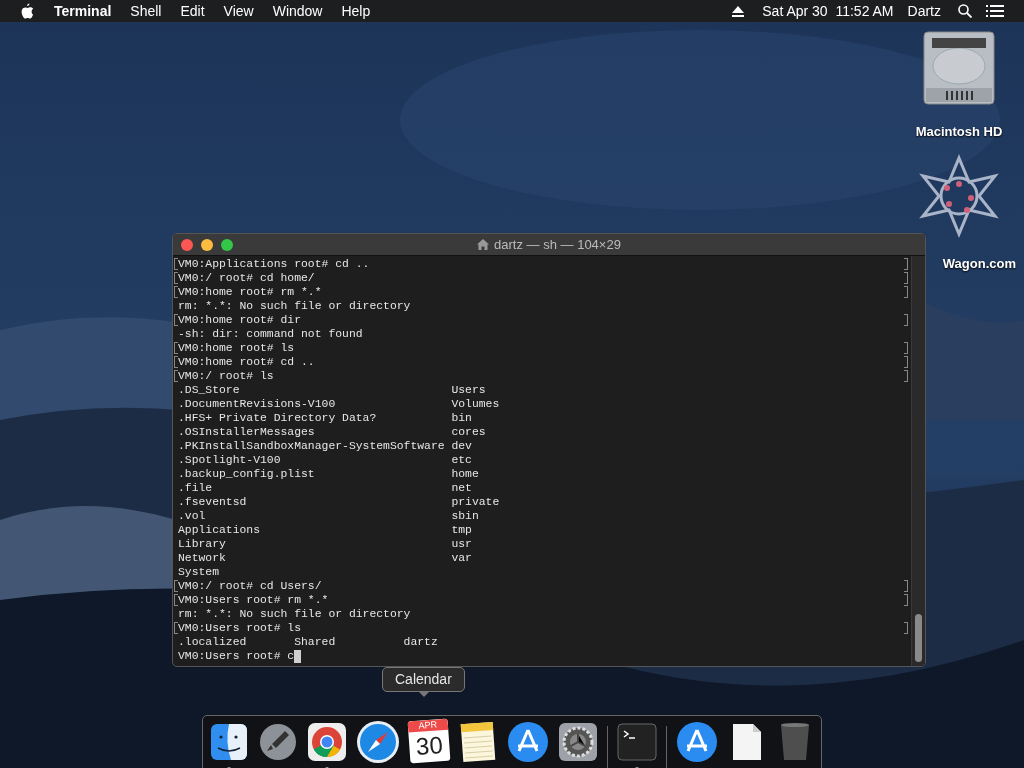 The image size is (1024, 768). Describe the element at coordinates (959, 68) in the screenshot. I see `hard-drive-icon` at that location.